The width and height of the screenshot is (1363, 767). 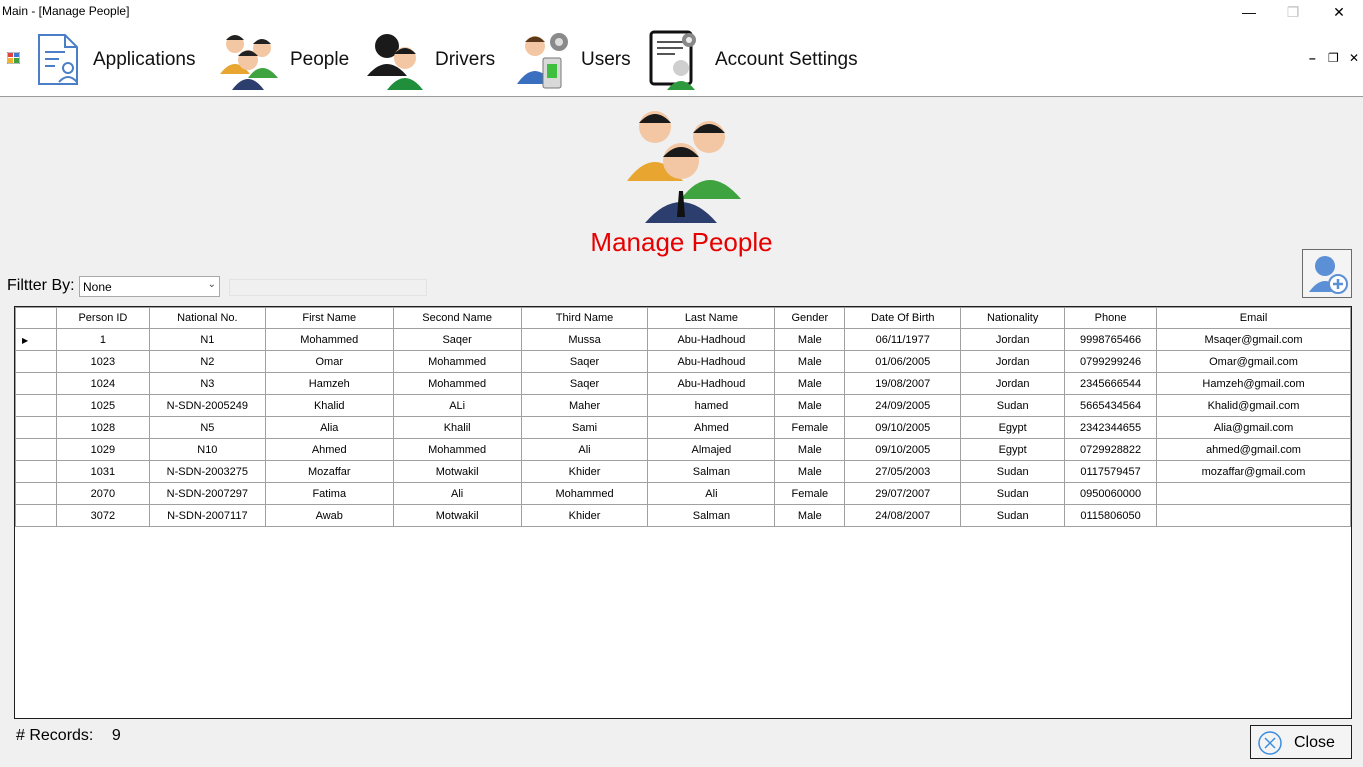 What do you see at coordinates (457, 471) in the screenshot?
I see `table-cell: Motwakil` at bounding box center [457, 471].